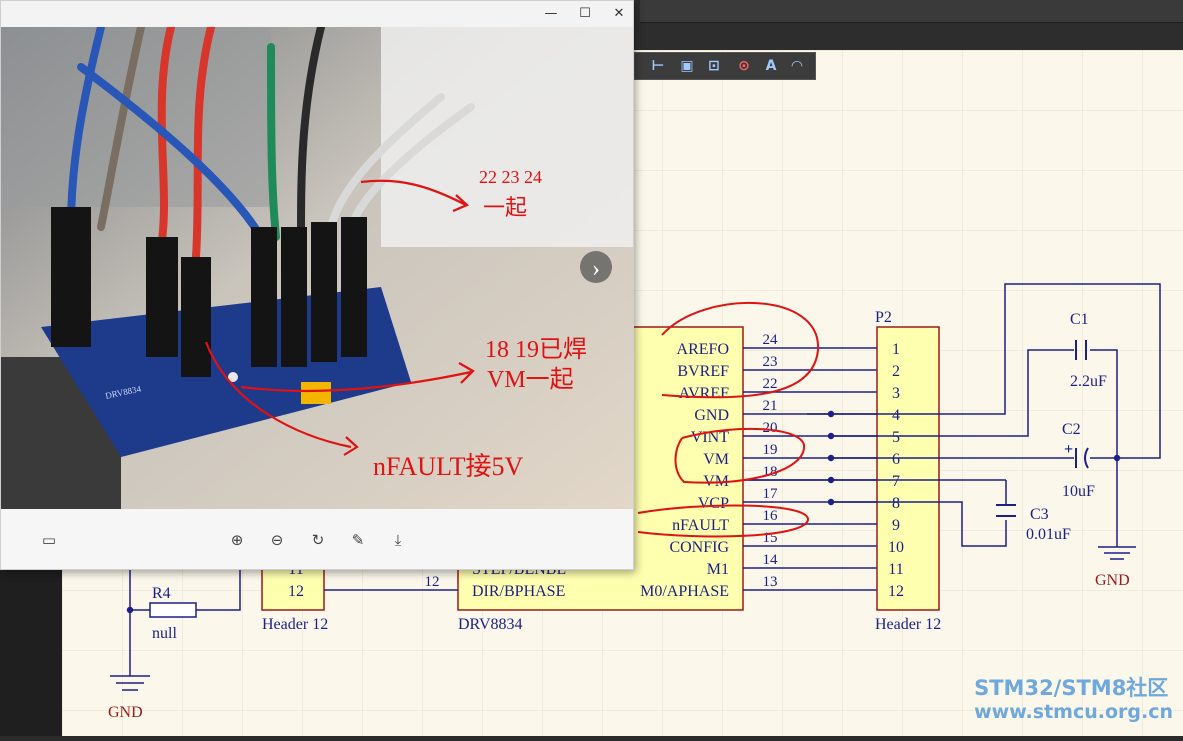  Describe the element at coordinates (704, 393) in the screenshot. I see `chip-pin-name: AVREF` at that location.